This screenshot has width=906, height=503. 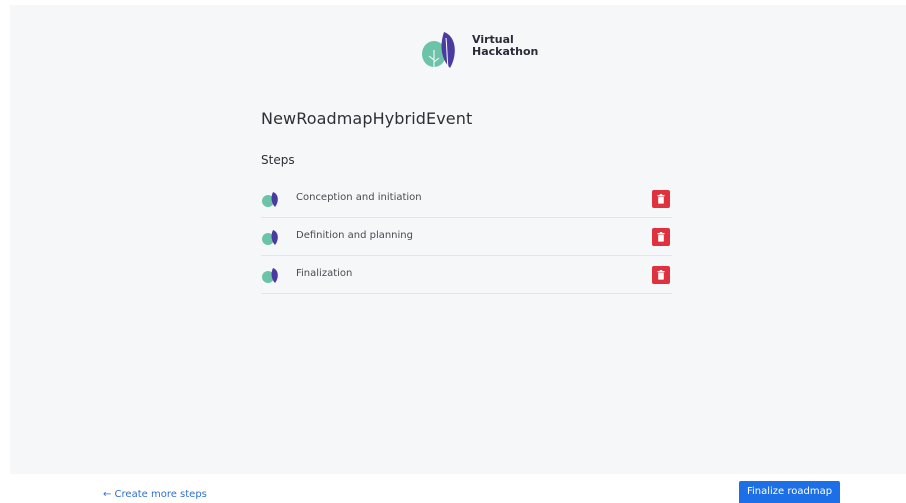 I want to click on brand-name: Virtual Hackathon, so click(x=505, y=46).